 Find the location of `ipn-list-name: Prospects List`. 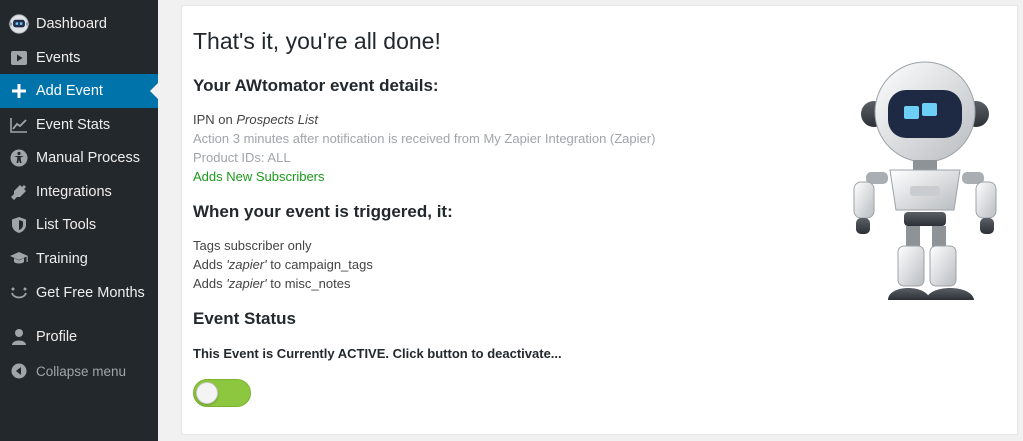

ipn-list-name: Prospects List is located at coordinates (277, 119).